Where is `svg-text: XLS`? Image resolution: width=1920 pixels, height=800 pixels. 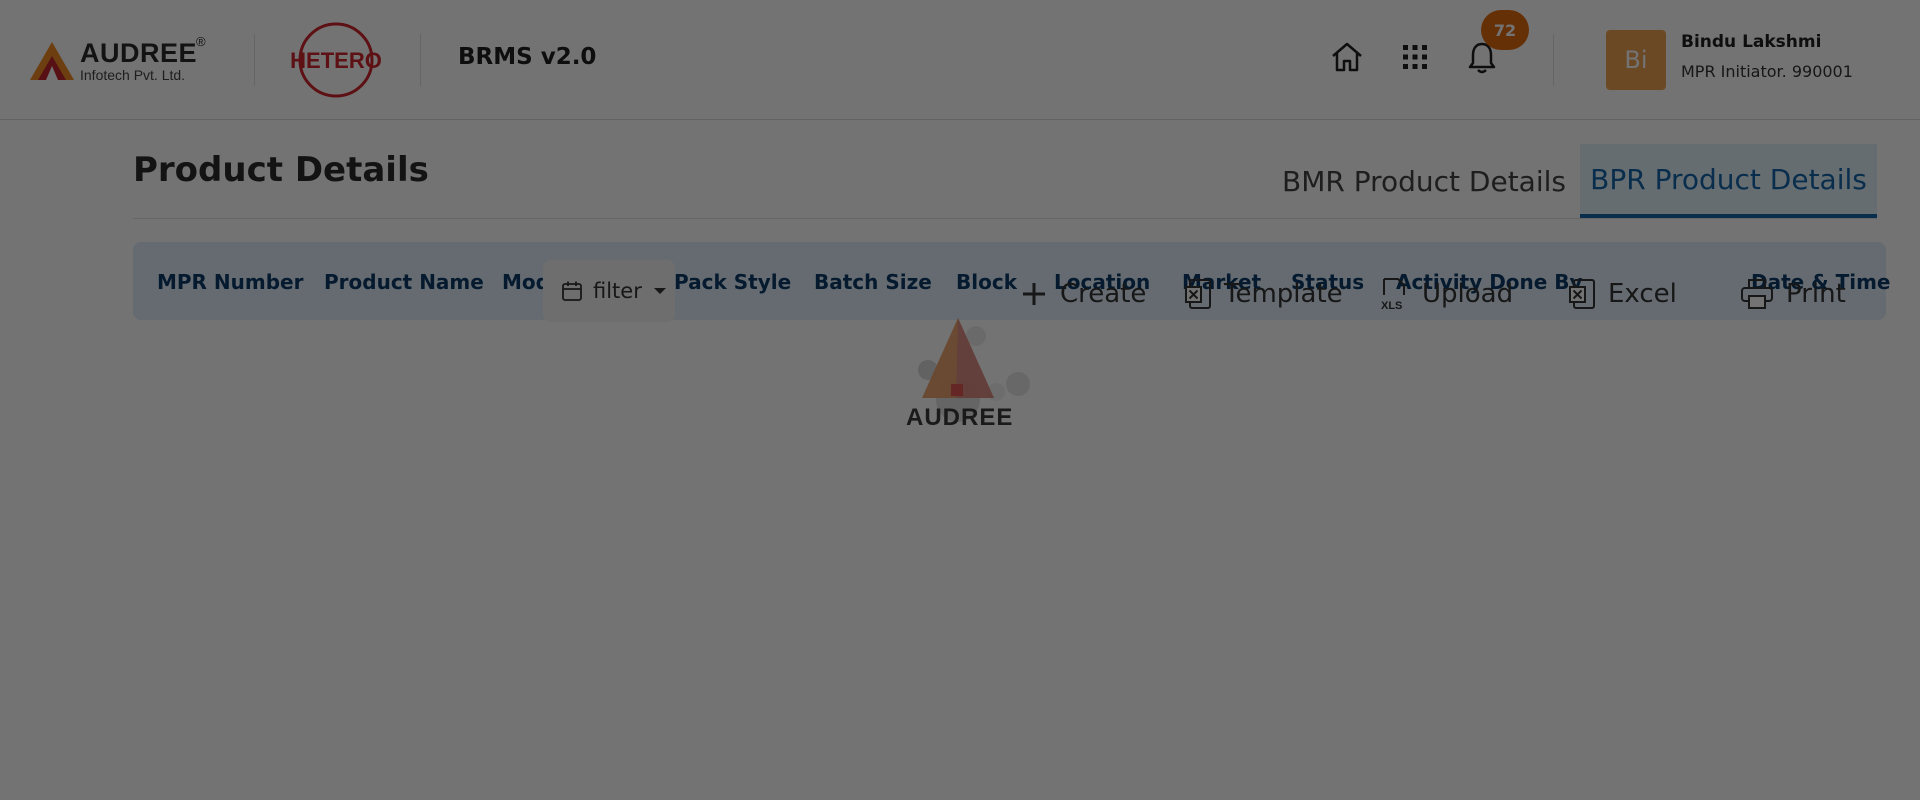 svg-text: XLS is located at coordinates (1391, 305).